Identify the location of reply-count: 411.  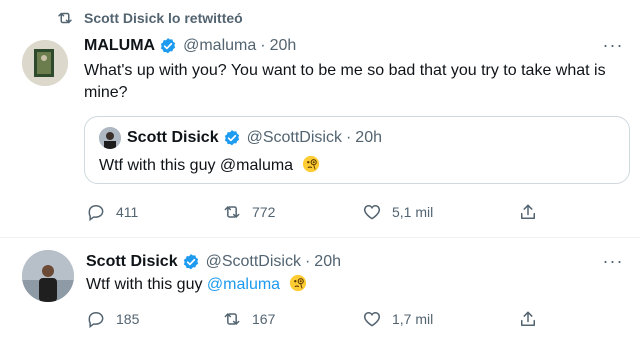
(127, 212).